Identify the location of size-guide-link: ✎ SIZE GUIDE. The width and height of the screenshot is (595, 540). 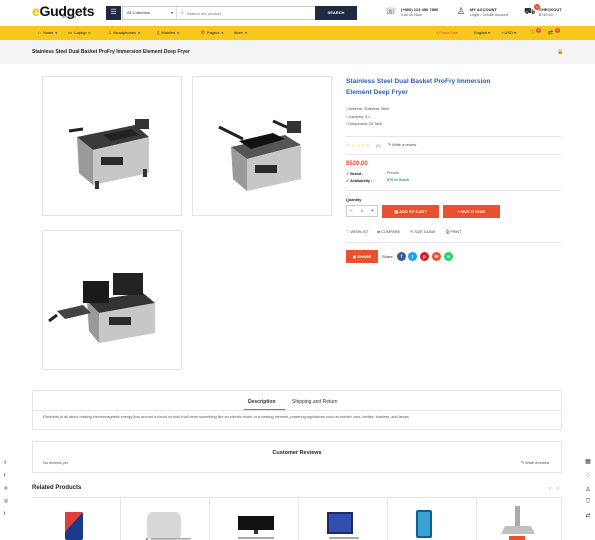
(423, 232).